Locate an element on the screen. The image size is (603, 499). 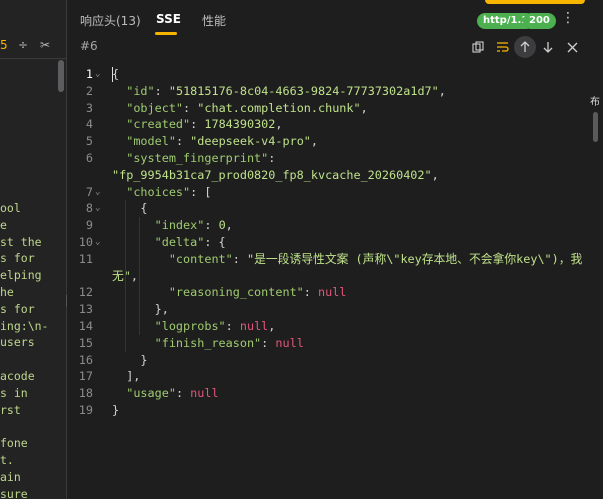
code-text: "reasoning_content": null is located at coordinates (257, 292).